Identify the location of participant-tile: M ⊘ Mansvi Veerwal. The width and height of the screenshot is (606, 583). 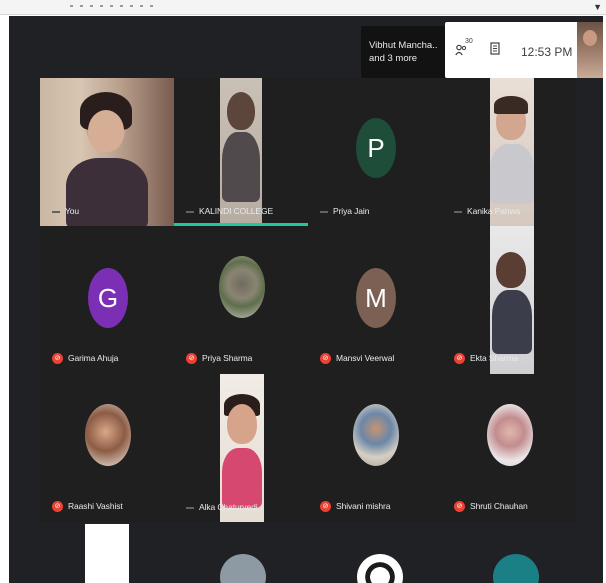
(375, 300).